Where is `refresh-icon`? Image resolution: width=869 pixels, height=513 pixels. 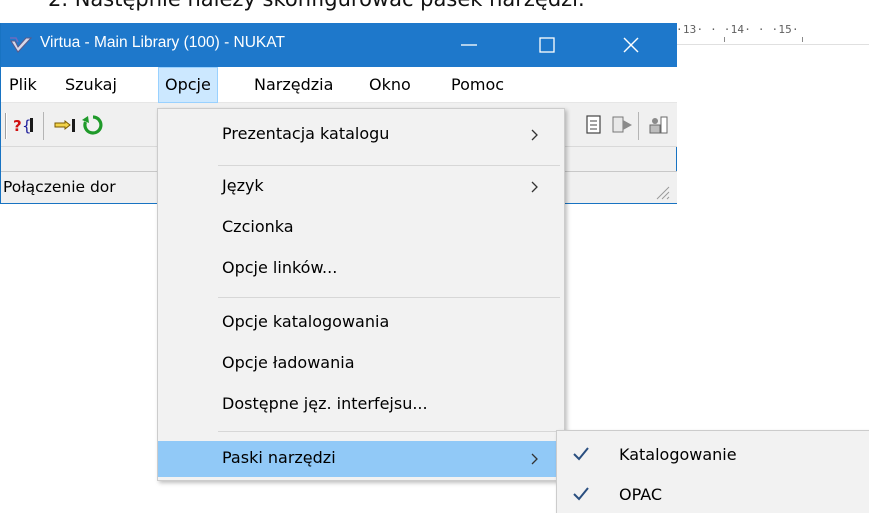
refresh-icon is located at coordinates (93, 125).